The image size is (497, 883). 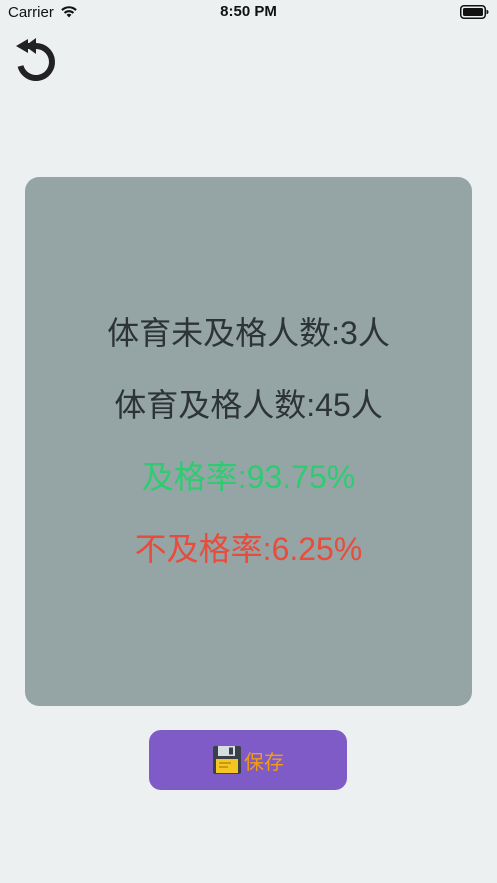 What do you see at coordinates (248, 405) in the screenshot?
I see `pe-passed-count: 体育及格人数:45人` at bounding box center [248, 405].